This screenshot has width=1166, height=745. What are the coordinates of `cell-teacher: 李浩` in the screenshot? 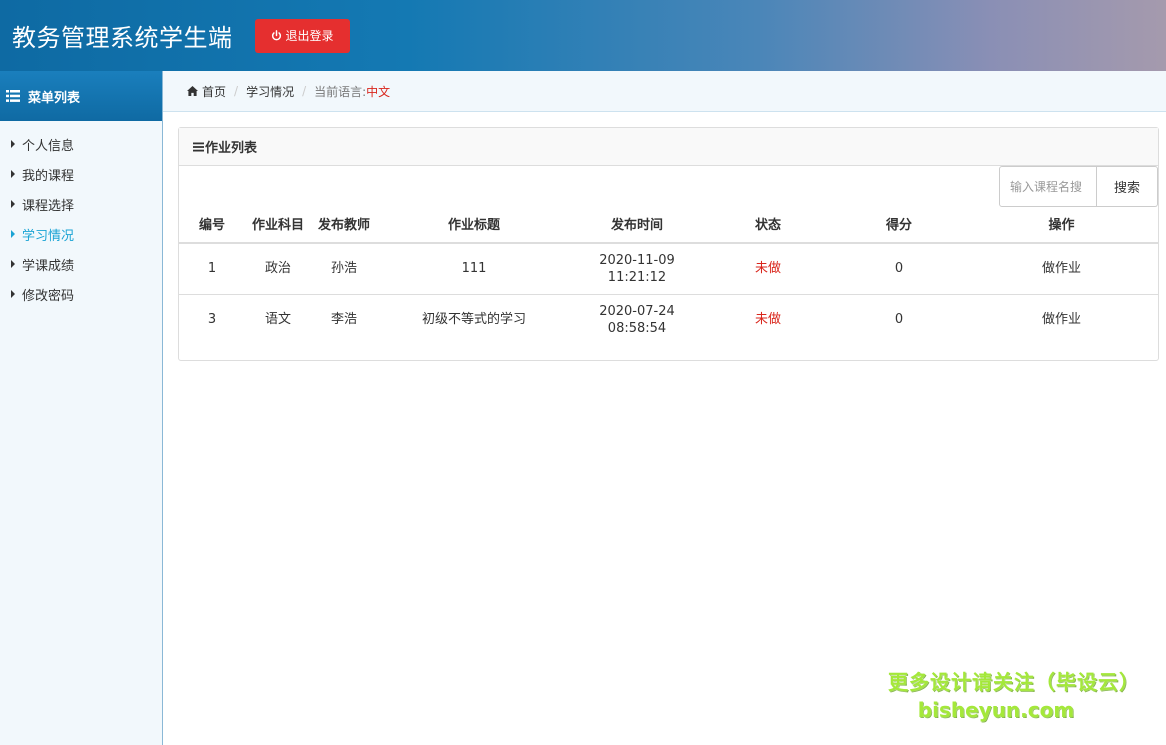 It's located at (343, 320).